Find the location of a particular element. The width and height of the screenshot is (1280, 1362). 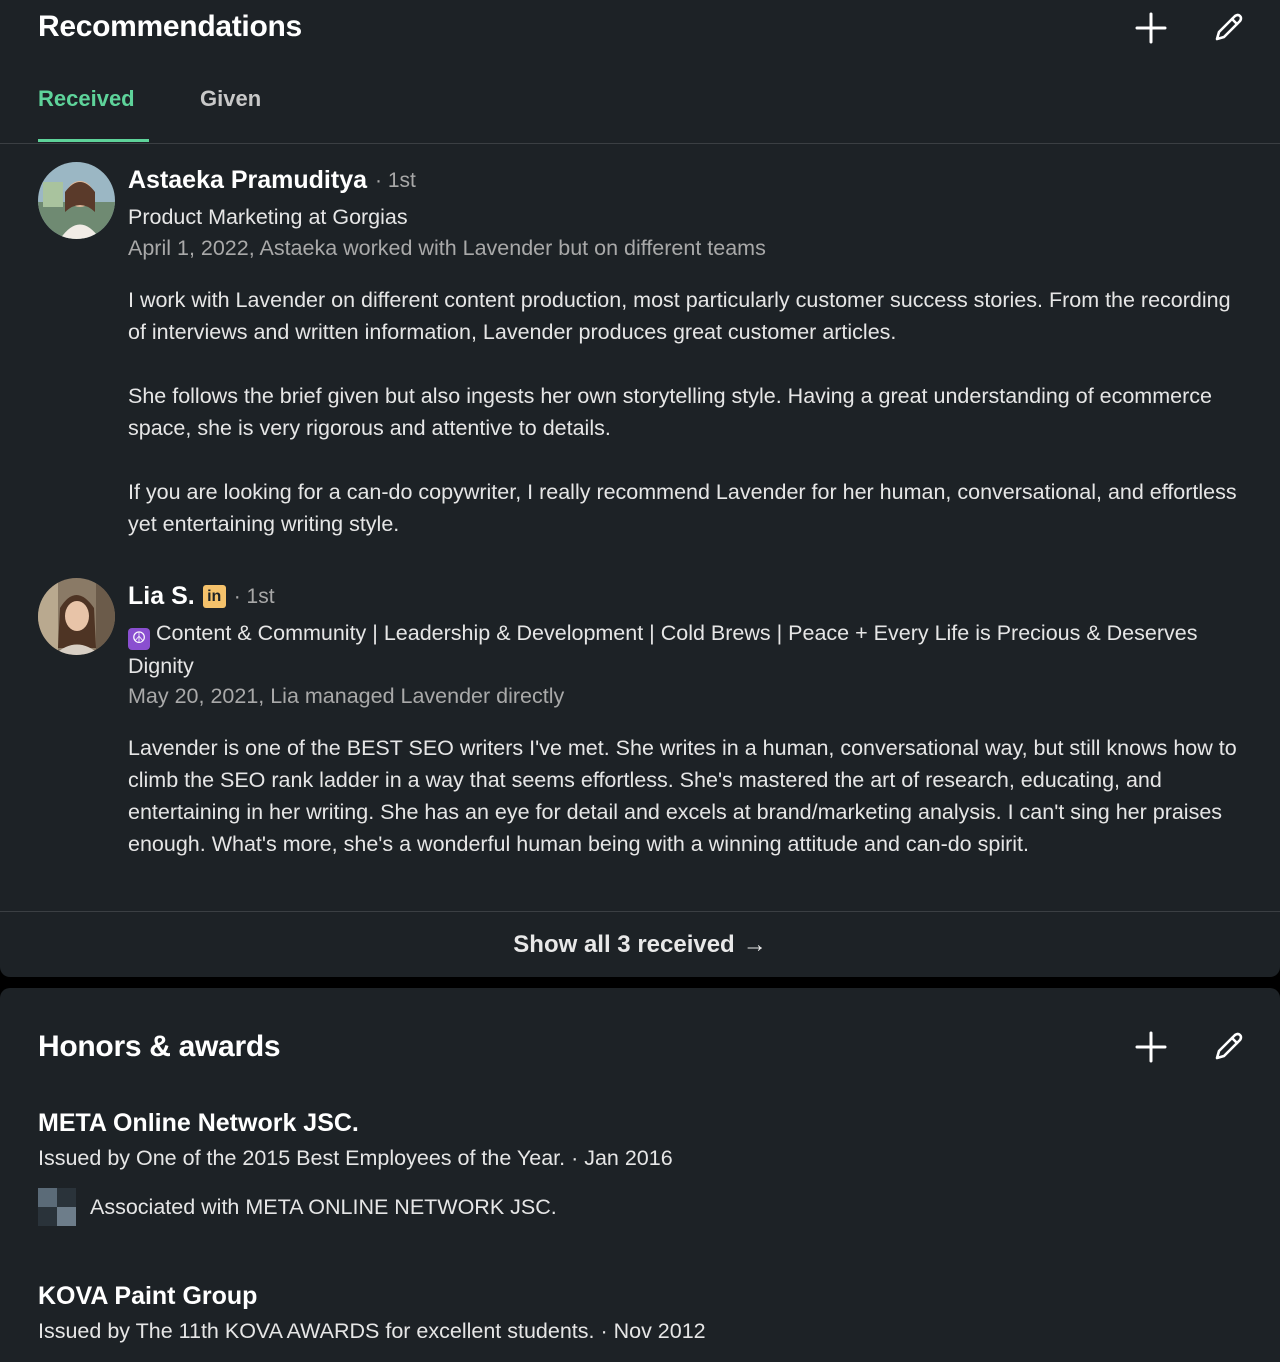

add-honor-button is located at coordinates (1151, 1047).